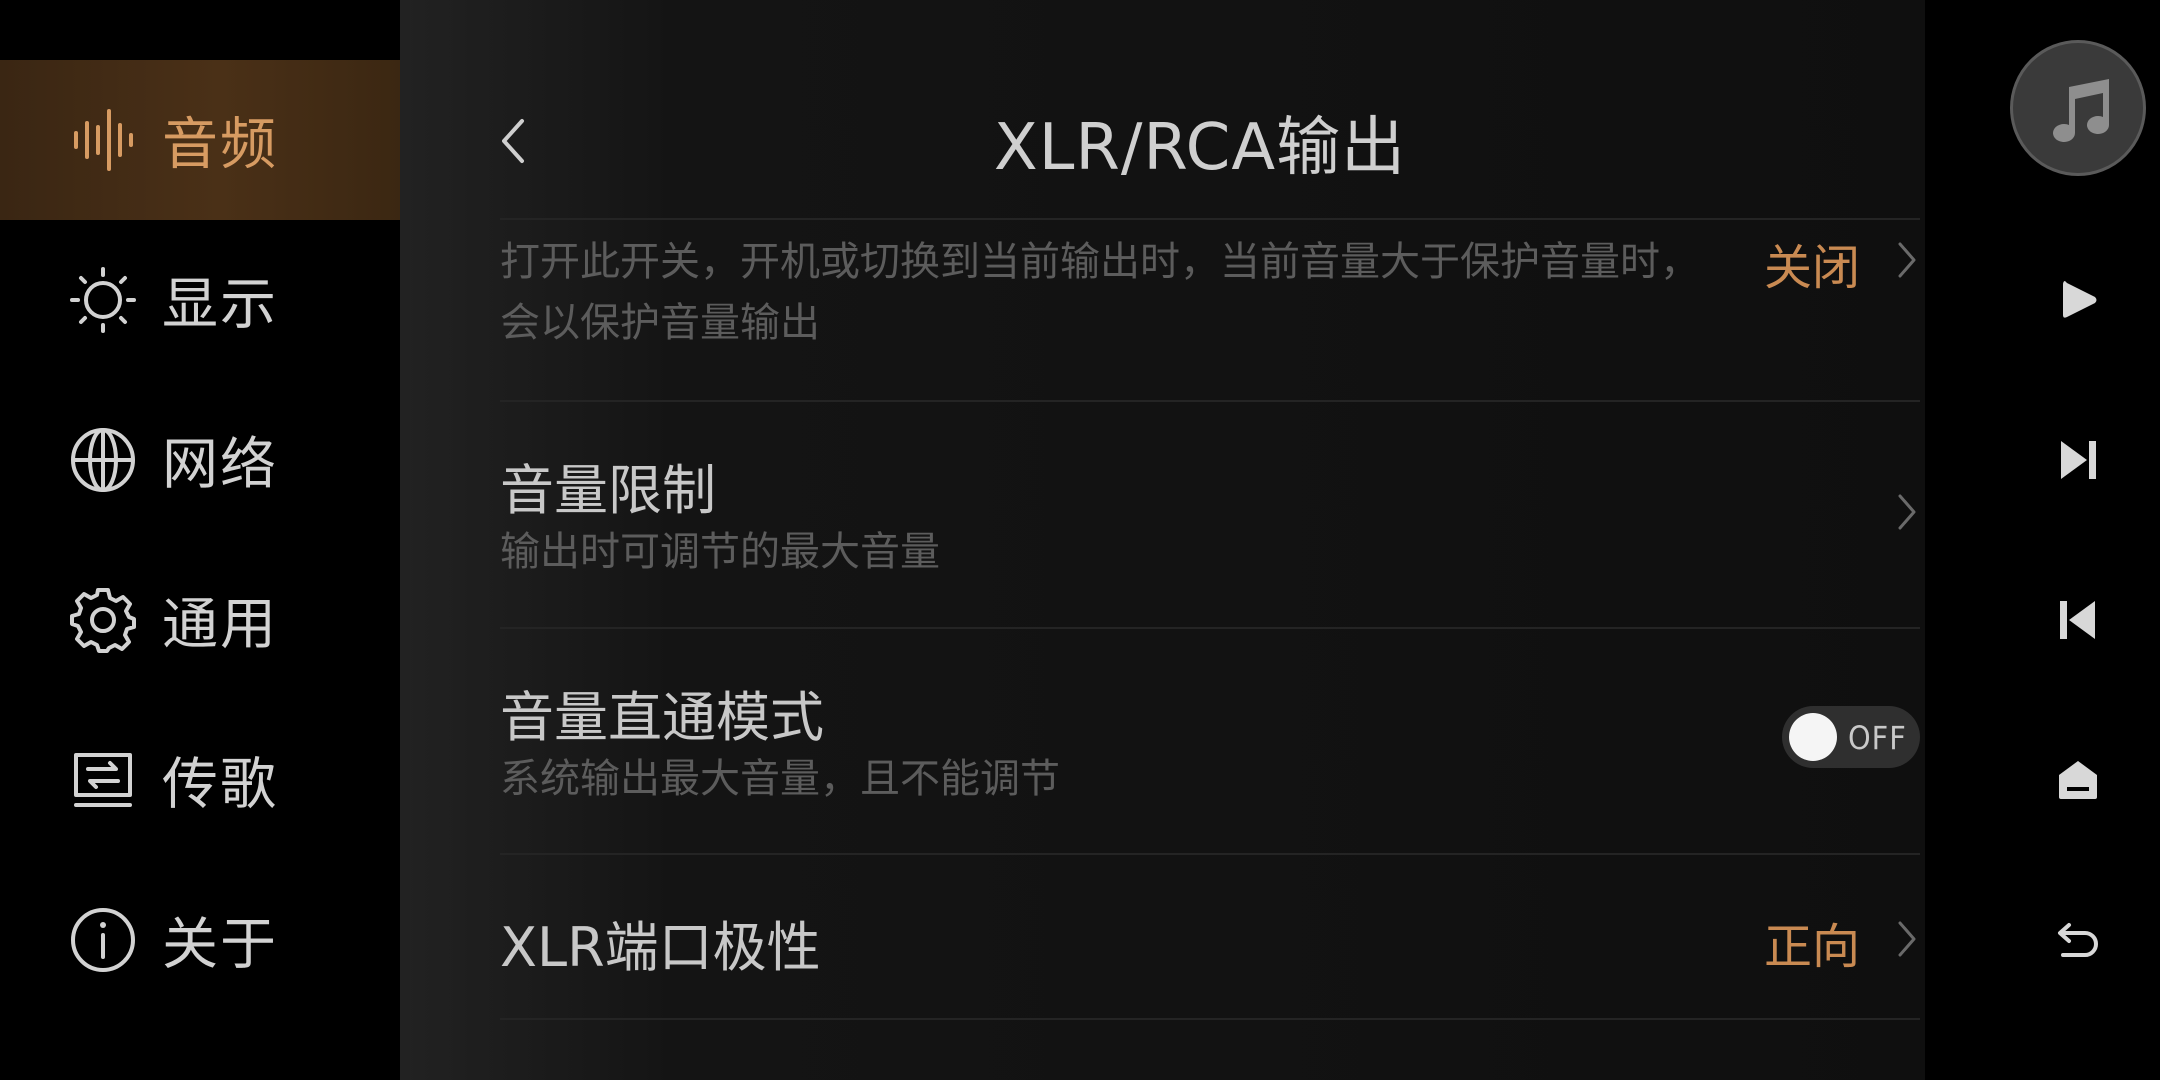 The image size is (2160, 1080). What do you see at coordinates (2081, 111) in the screenshot?
I see `music-note-icon` at bounding box center [2081, 111].